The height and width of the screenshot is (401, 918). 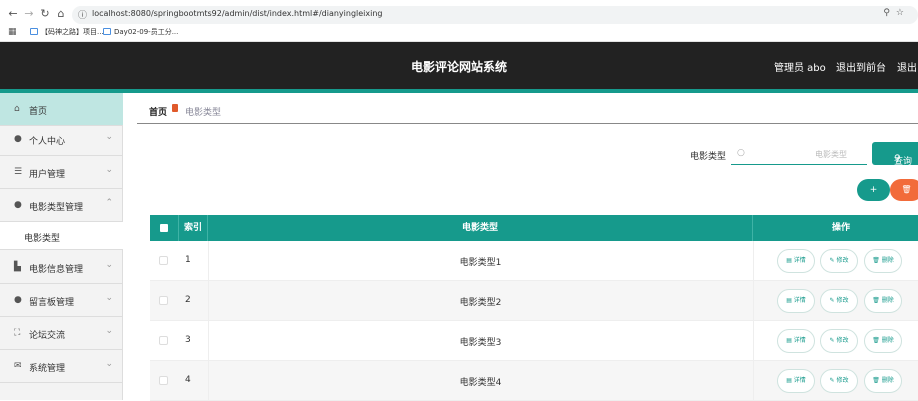 What do you see at coordinates (109, 203) in the screenshot?
I see `chevron-up-icon: ⌃` at bounding box center [109, 203].